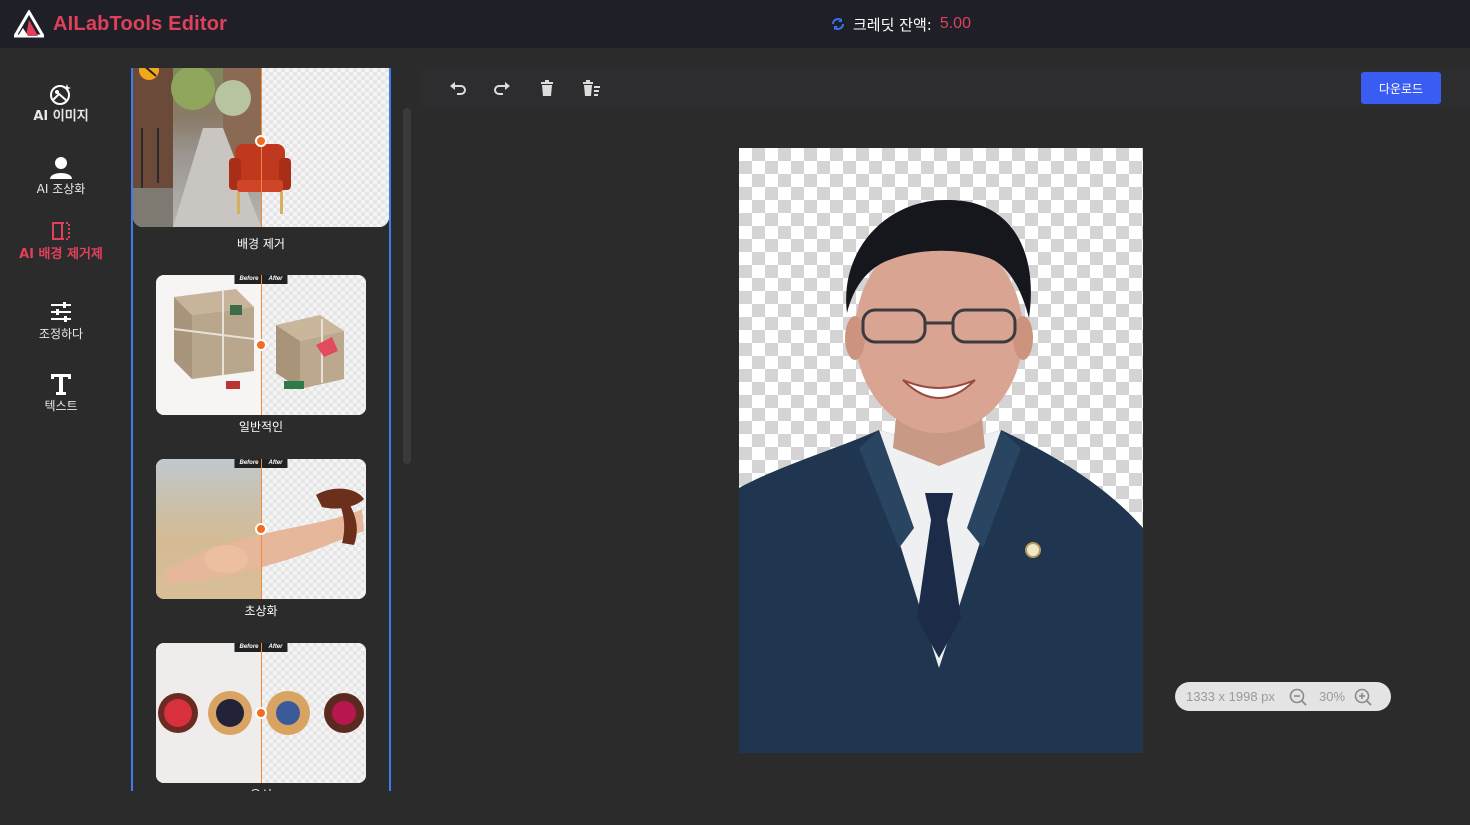 The image size is (1470, 825). What do you see at coordinates (945, 88) in the screenshot?
I see `canvas-toolbar` at bounding box center [945, 88].